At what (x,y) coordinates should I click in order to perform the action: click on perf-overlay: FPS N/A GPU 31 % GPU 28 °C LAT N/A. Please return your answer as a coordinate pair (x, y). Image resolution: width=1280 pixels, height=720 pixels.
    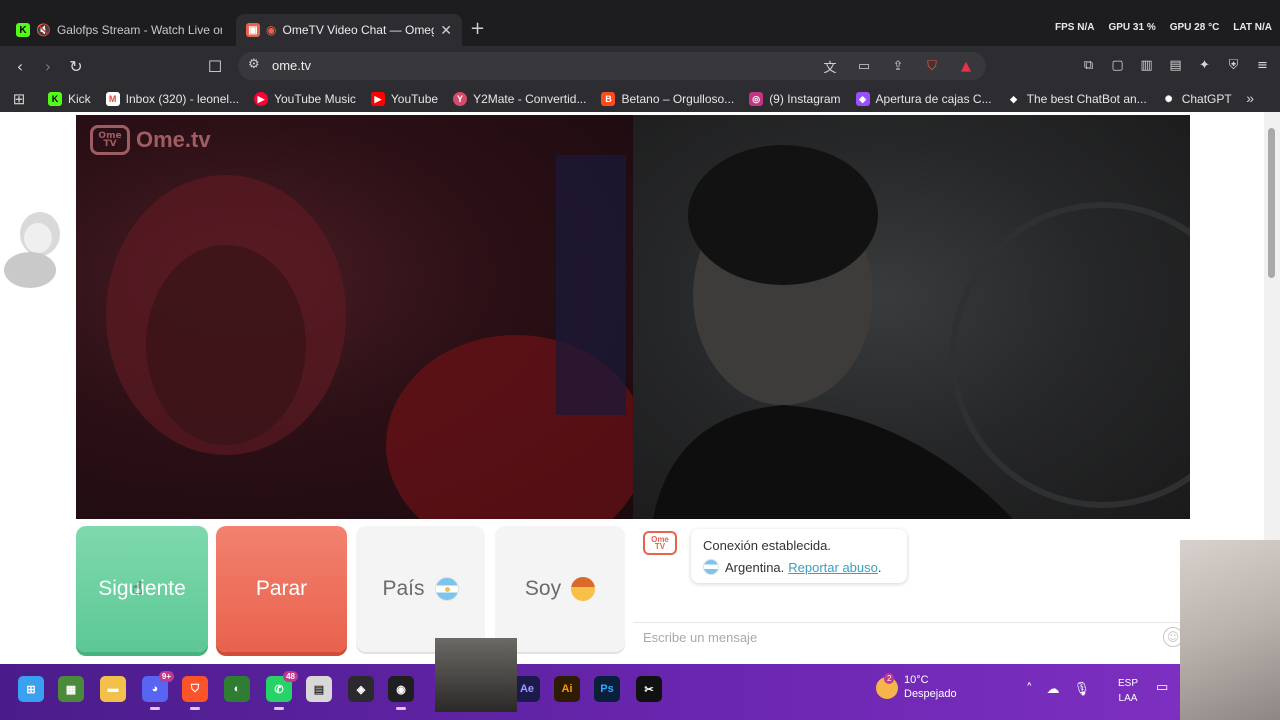
    Looking at the image, I should click on (1163, 27).